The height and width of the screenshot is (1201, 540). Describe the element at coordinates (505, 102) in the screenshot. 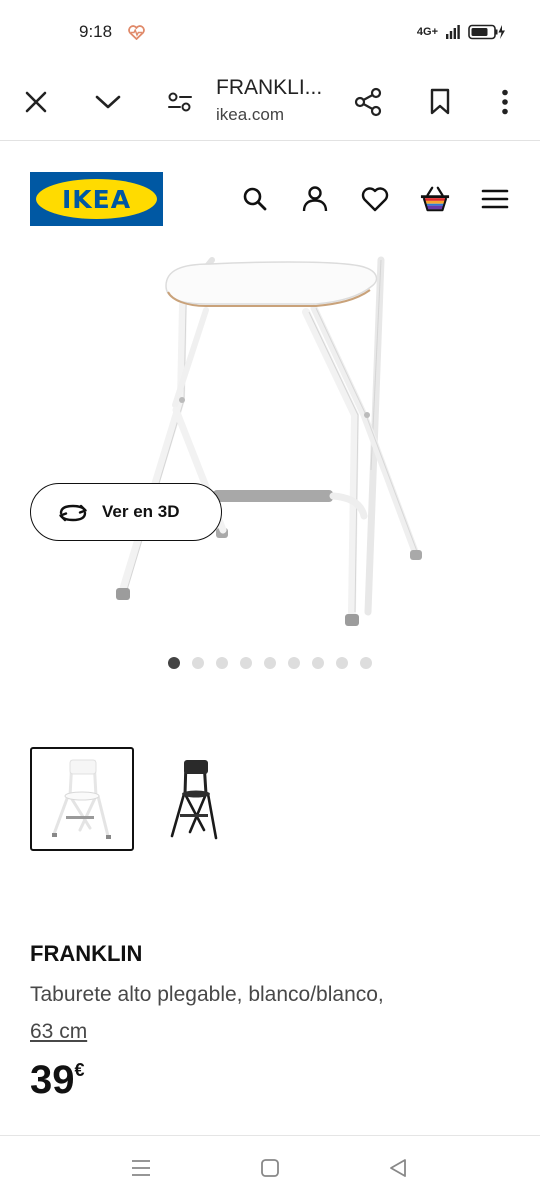

I see `more-options-icon` at that location.